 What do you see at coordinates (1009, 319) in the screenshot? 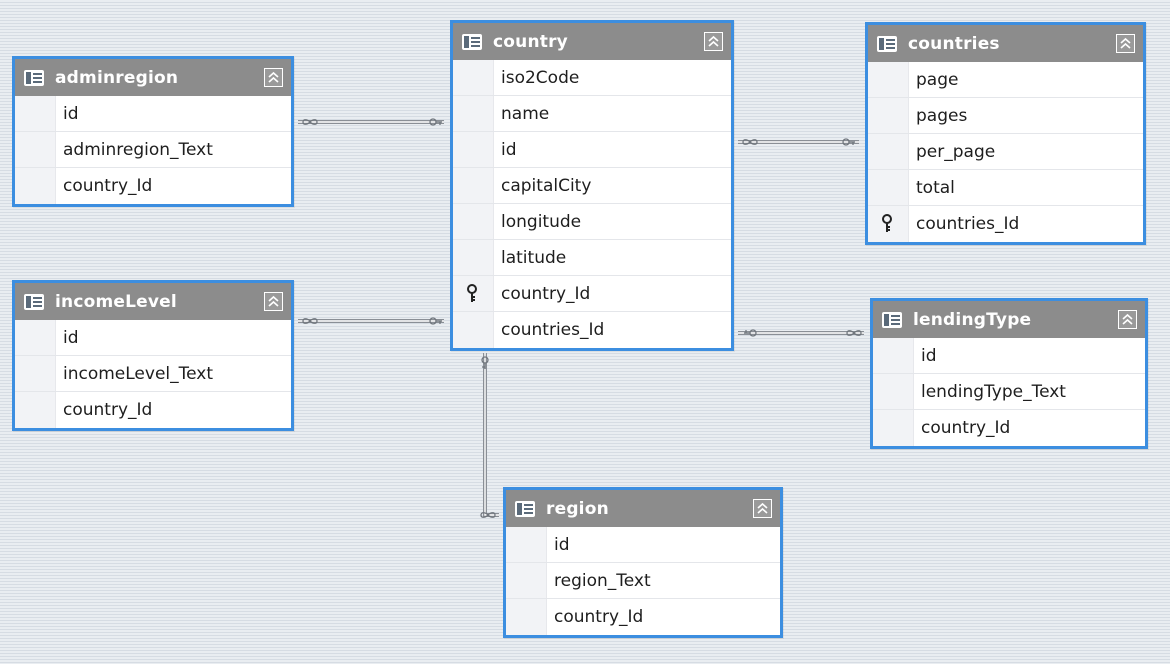
I see `table-header: lendingType` at bounding box center [1009, 319].